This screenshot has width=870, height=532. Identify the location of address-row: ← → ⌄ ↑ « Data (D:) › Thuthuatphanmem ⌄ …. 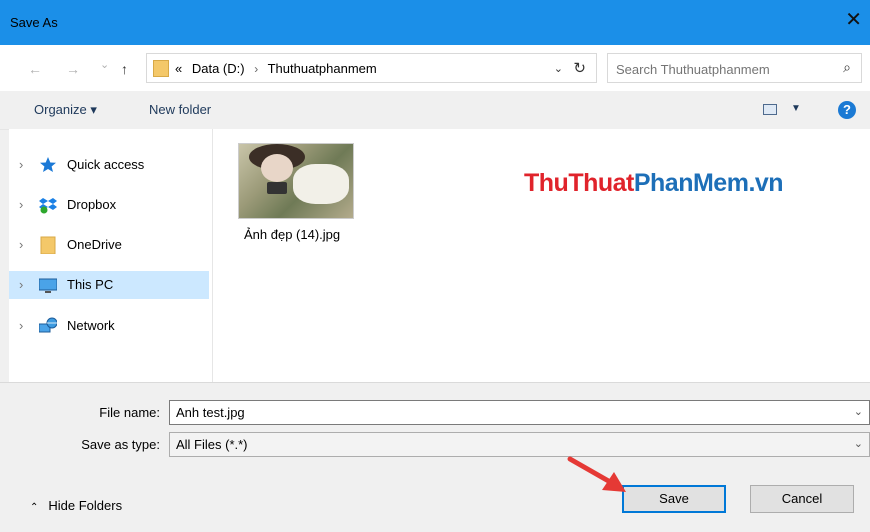
(435, 68).